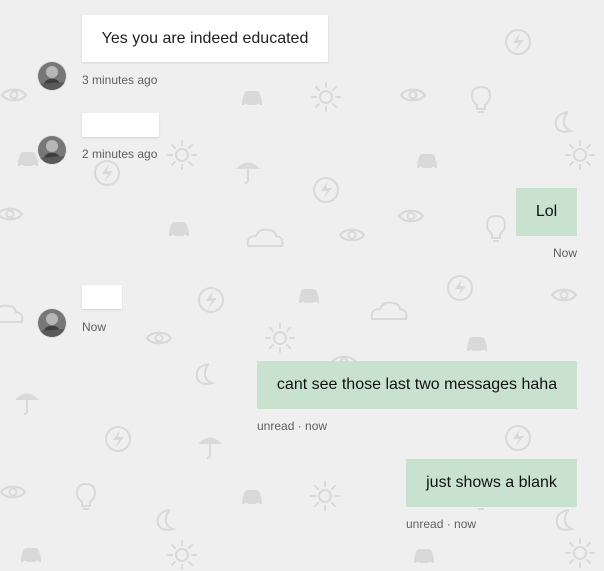 The image size is (604, 571). Describe the element at coordinates (491, 483) in the screenshot. I see `outgoing-message-bubble: just shows a blank` at that location.